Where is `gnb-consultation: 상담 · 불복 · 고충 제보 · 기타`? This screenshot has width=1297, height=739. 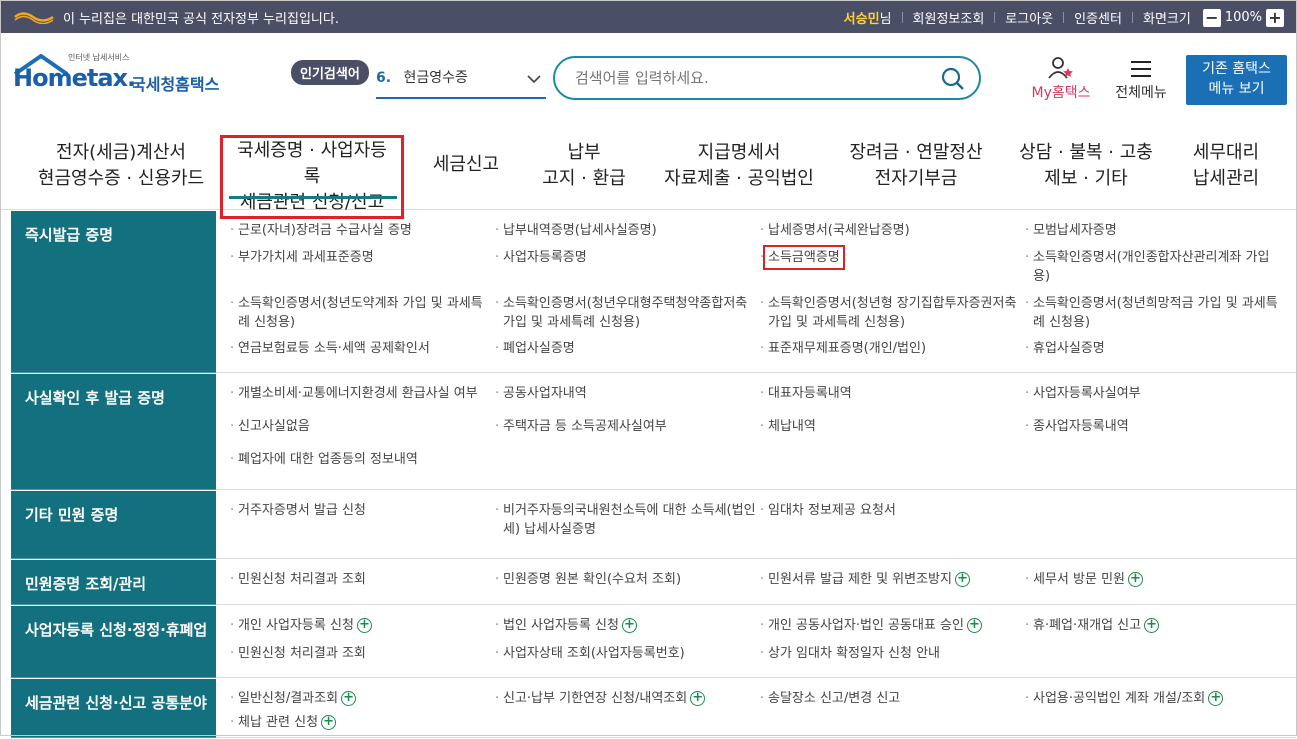 gnb-consultation: 상담 · 불복 · 고충 제보 · 기타 is located at coordinates (1086, 166).